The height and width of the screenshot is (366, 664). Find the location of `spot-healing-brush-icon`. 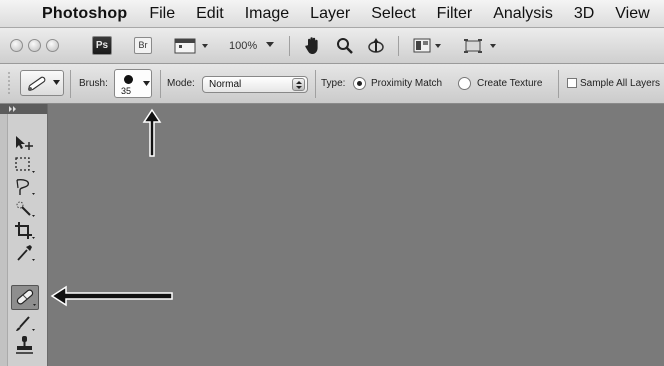

spot-healing-brush-icon is located at coordinates (37, 83).